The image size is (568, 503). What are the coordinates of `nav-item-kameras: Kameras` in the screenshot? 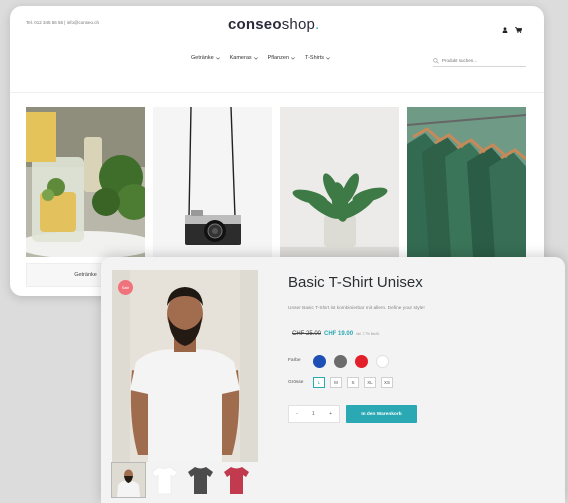 It's located at (244, 58).